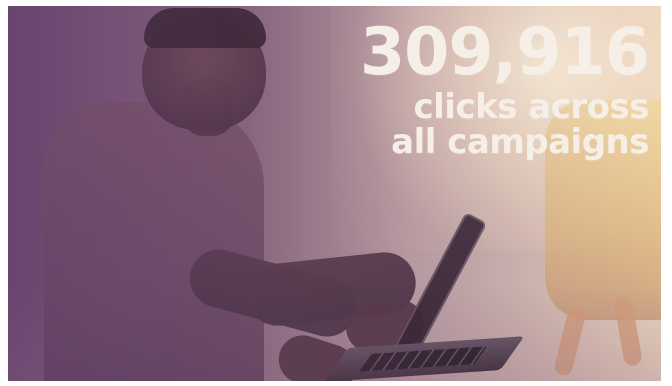 Image resolution: width=672 pixels, height=386 pixels. I want to click on stat-caption: clicks across all campaigns, so click(520, 125).